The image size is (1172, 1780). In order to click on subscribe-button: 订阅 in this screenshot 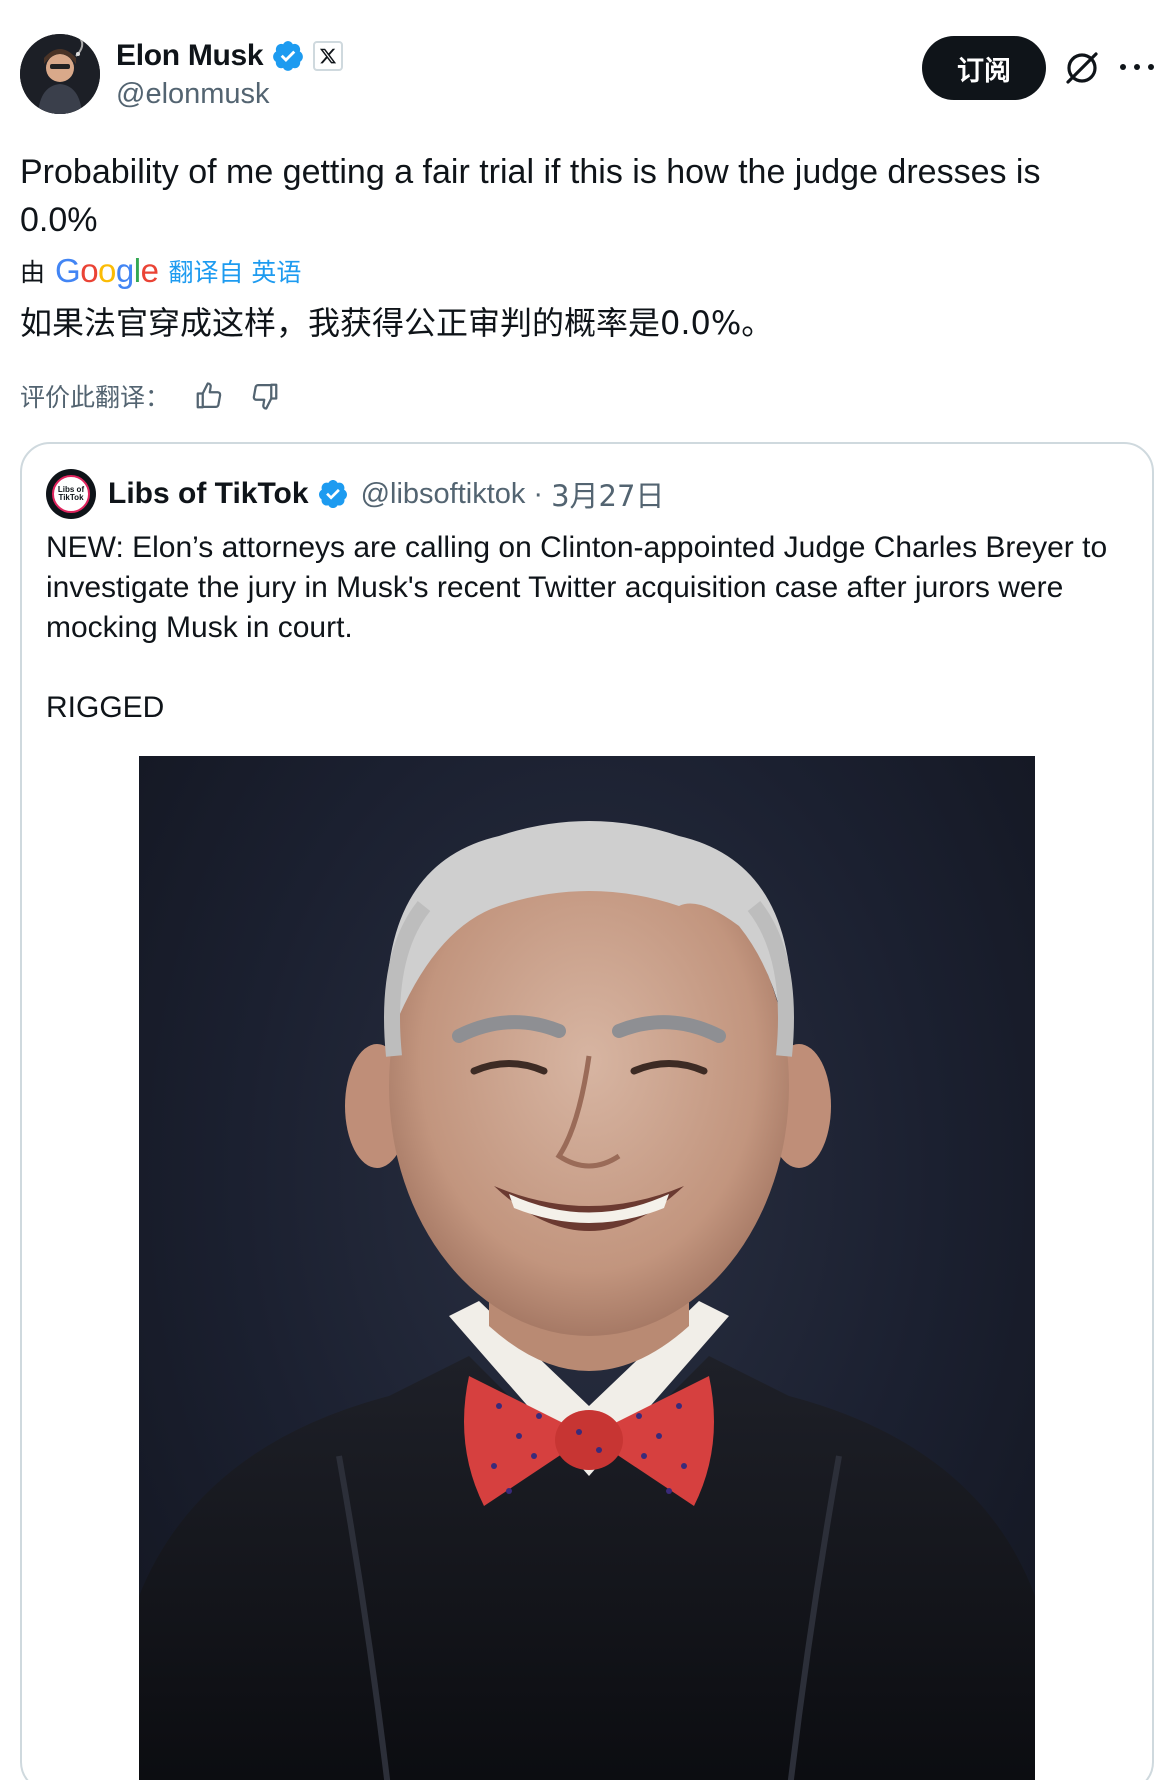, I will do `click(984, 68)`.